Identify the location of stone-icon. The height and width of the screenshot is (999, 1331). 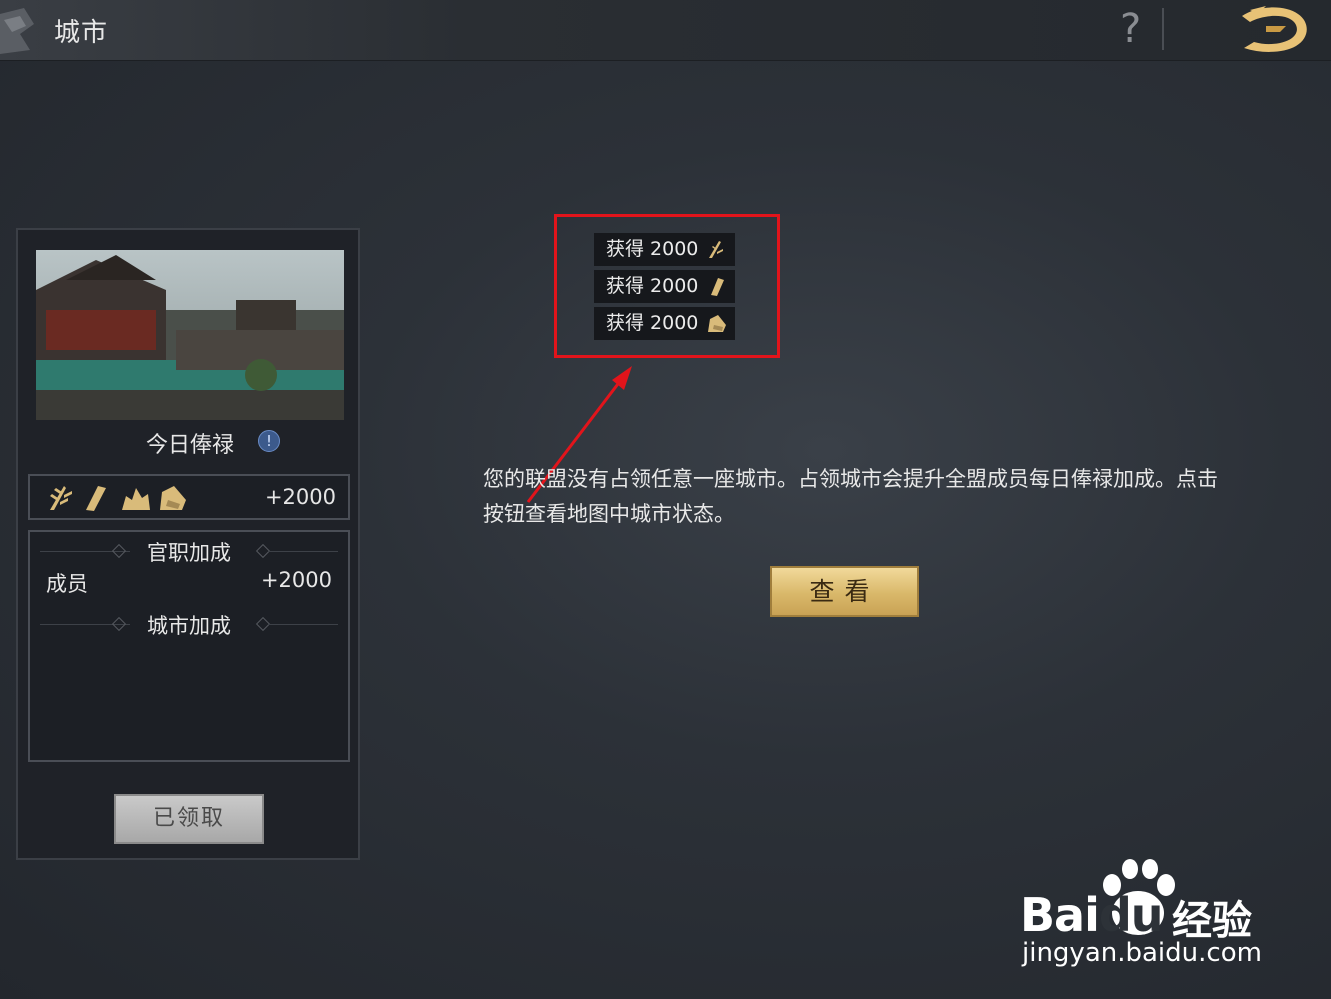
(136, 499).